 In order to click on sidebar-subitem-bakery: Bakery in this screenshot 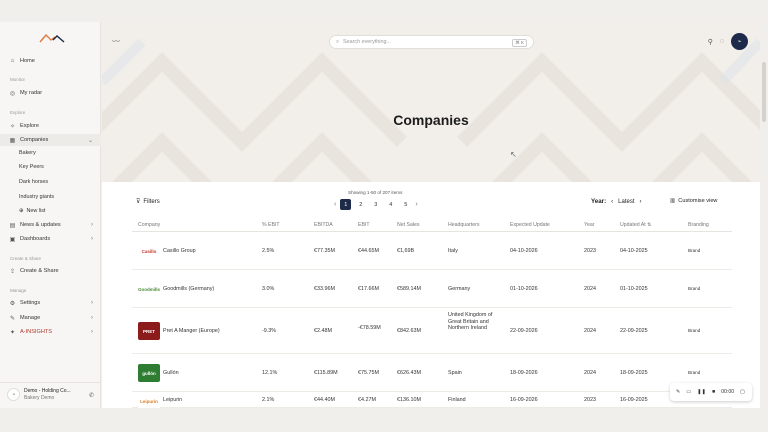, I will do `click(27, 153)`.